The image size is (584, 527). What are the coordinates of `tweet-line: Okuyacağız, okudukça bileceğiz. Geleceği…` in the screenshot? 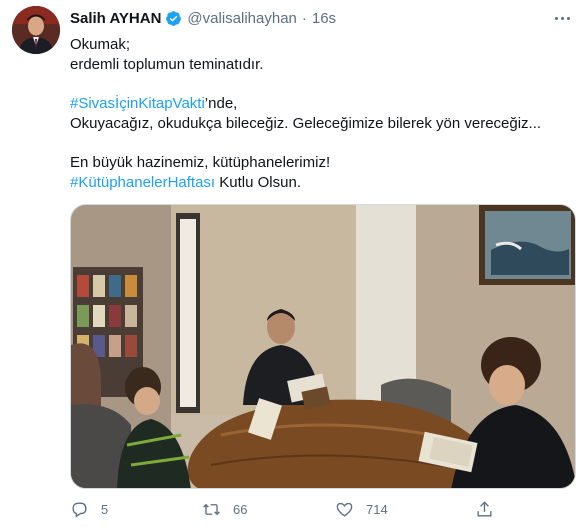 It's located at (306, 123).